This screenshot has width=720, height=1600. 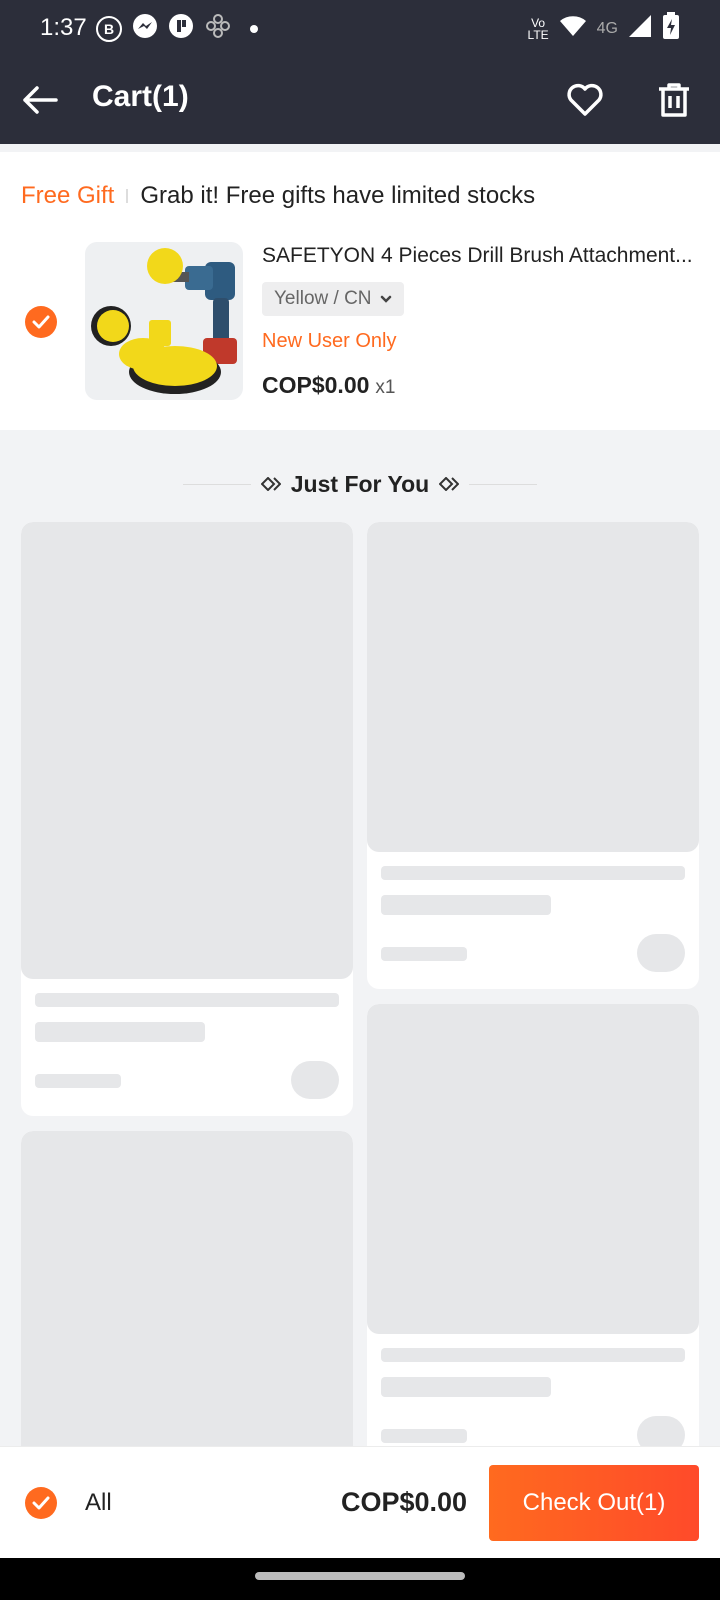 I want to click on product-quantity: x1, so click(x=385, y=387).